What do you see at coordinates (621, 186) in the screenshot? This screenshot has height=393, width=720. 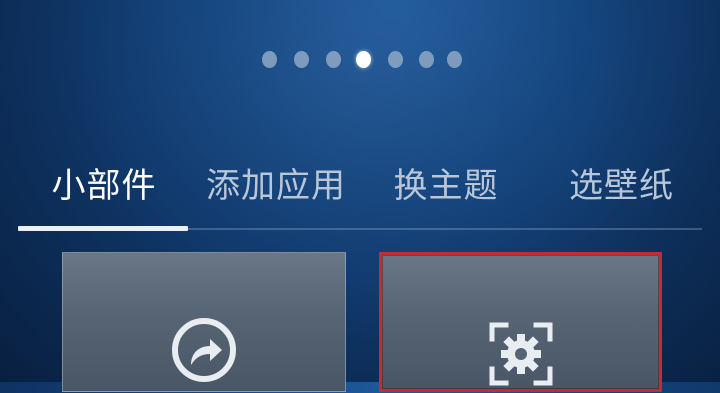 I see `tab-choose-wallpaper: 选壁纸` at bounding box center [621, 186].